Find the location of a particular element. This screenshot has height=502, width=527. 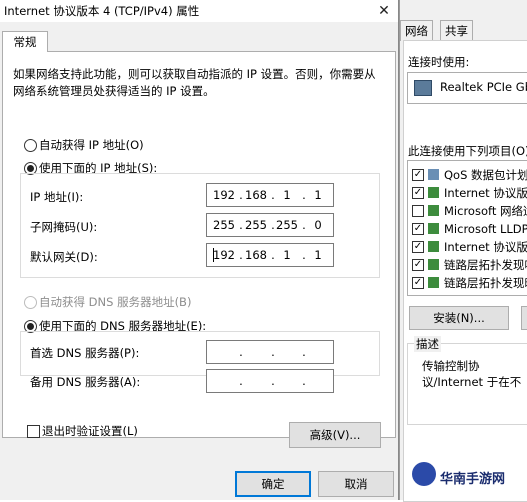

adapter-box: Realtek PCIe GbE is located at coordinates (467, 88).